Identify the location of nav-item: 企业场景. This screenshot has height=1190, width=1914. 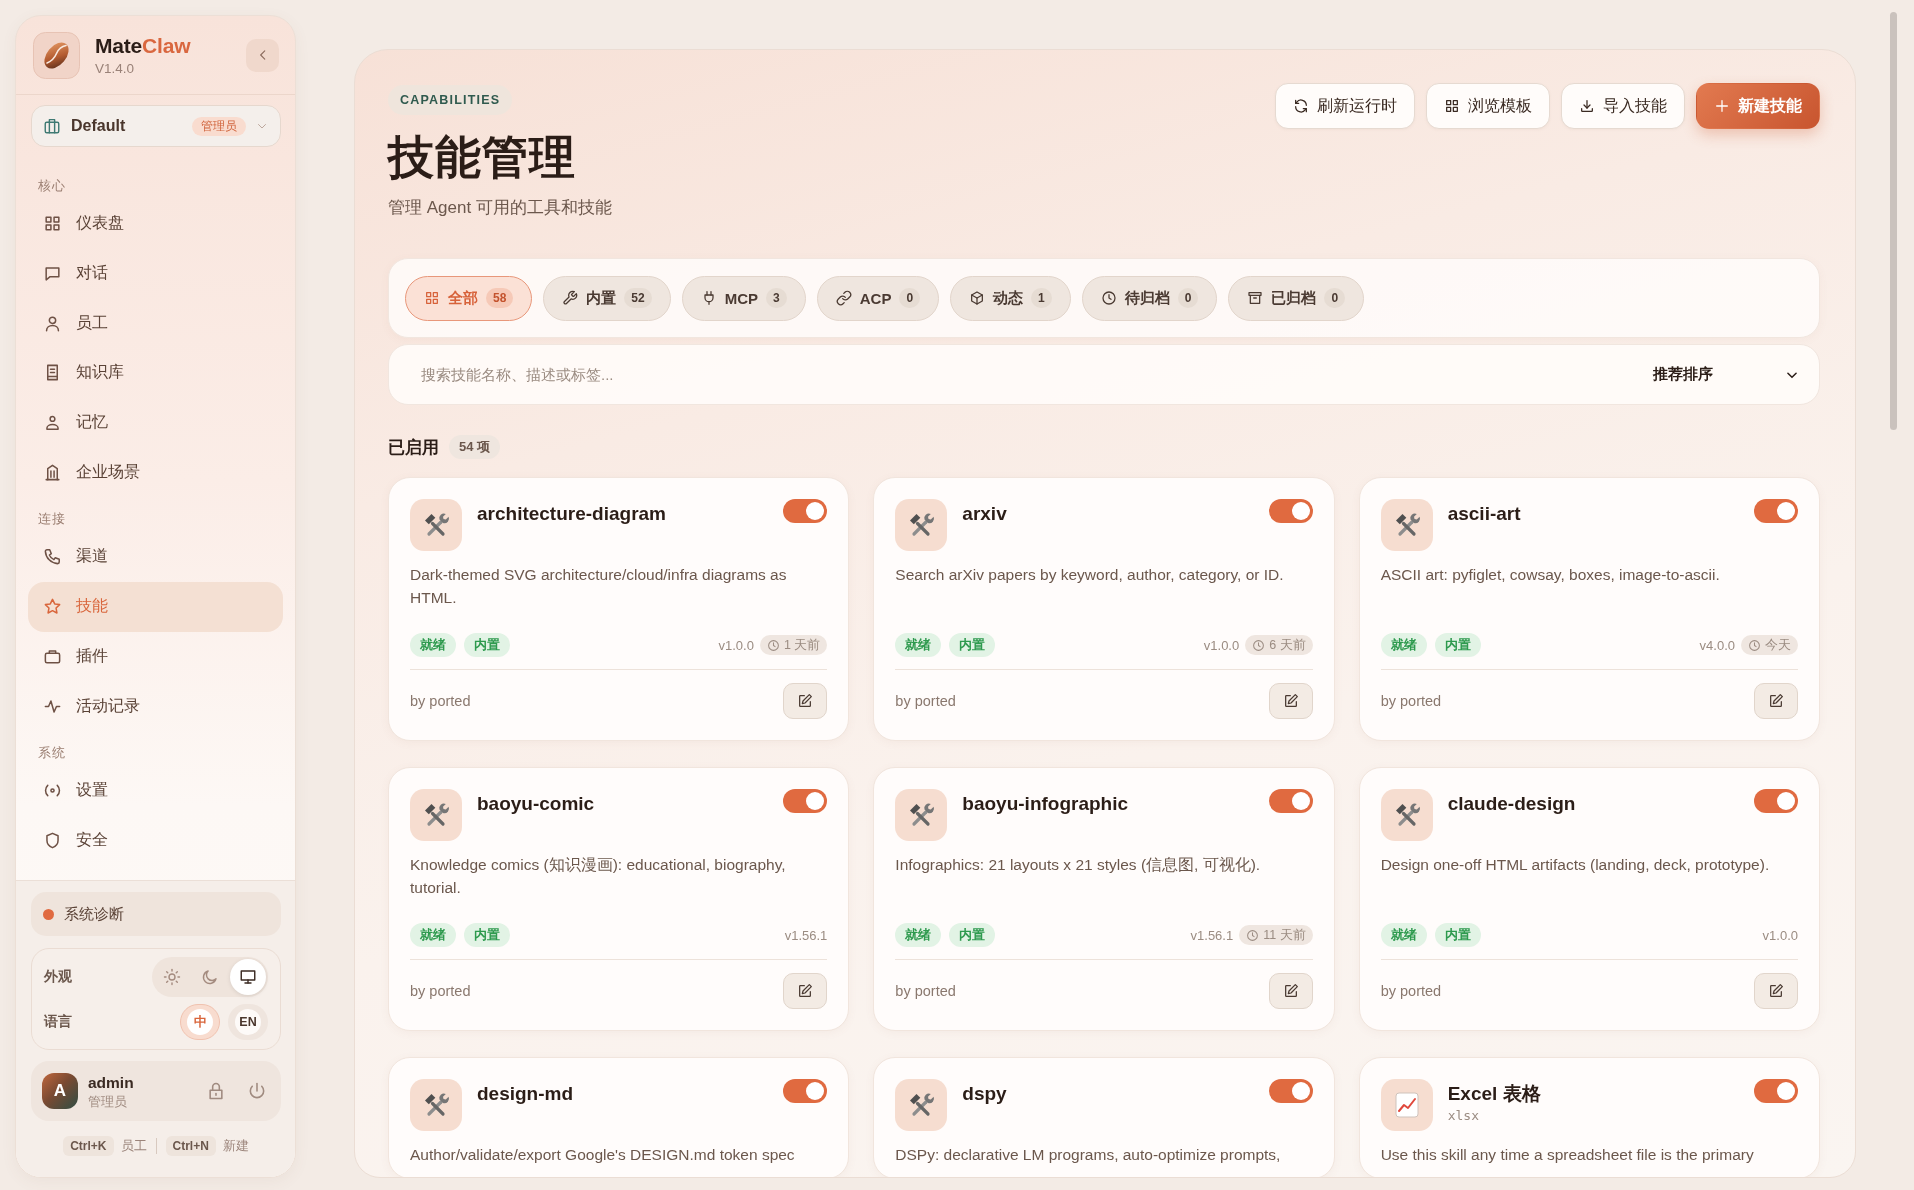
(155, 472).